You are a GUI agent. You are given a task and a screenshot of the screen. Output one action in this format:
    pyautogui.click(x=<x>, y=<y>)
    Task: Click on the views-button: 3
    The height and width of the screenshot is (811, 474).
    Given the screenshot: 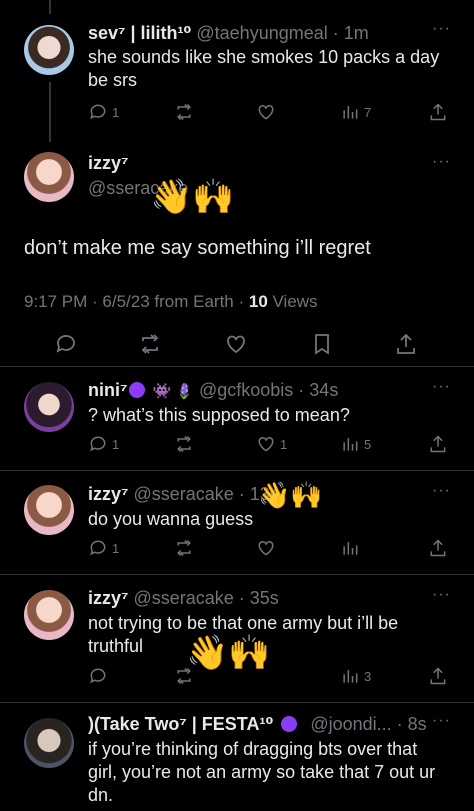 What is the action you would take?
    pyautogui.click(x=355, y=676)
    